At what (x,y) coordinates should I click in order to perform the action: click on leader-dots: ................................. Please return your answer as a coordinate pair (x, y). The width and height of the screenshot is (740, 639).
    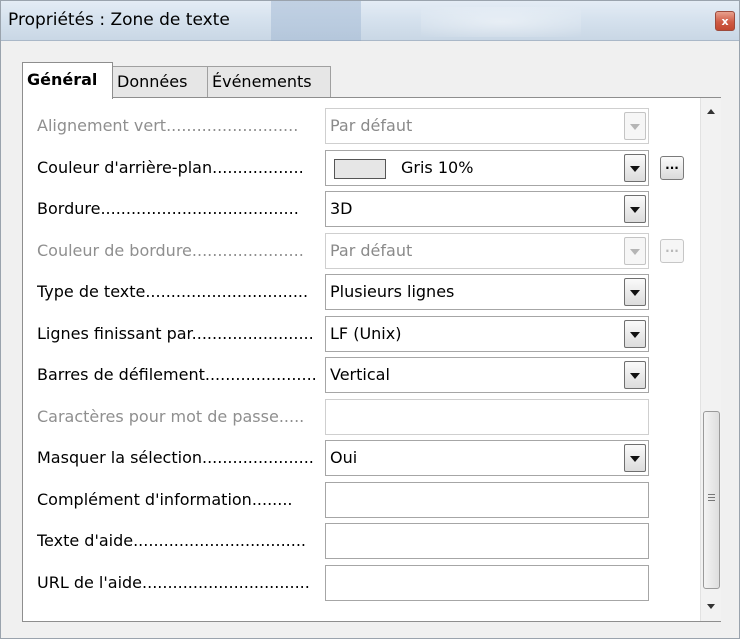
    Looking at the image, I should click on (227, 291).